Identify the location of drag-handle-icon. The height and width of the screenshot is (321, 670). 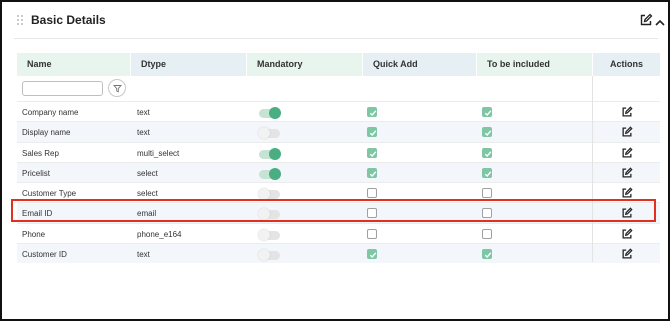
(21, 21).